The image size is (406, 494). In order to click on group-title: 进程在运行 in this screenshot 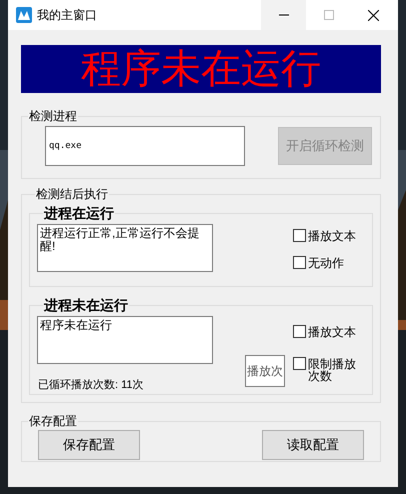, I will do `click(79, 213)`.